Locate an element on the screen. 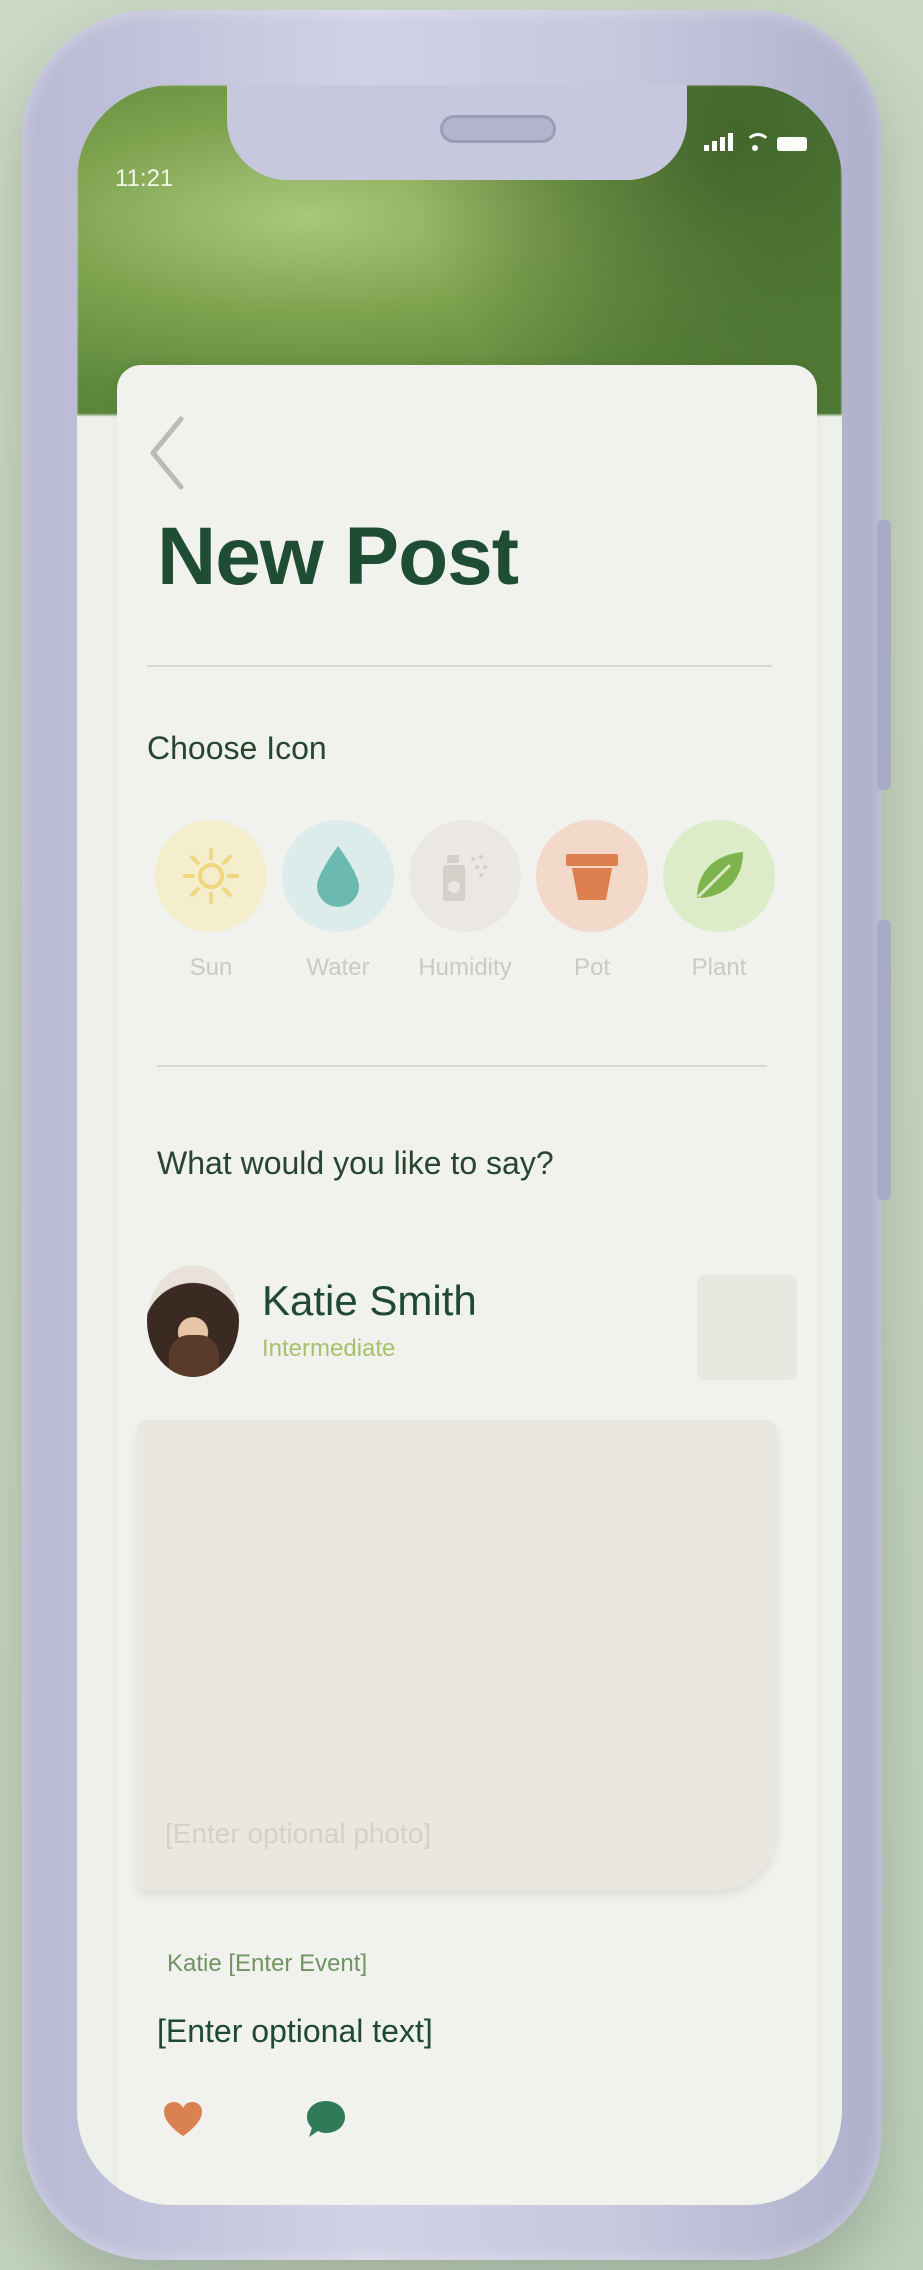 This screenshot has width=923, height=2270. icon-option-plant: Plant is located at coordinates (719, 901).